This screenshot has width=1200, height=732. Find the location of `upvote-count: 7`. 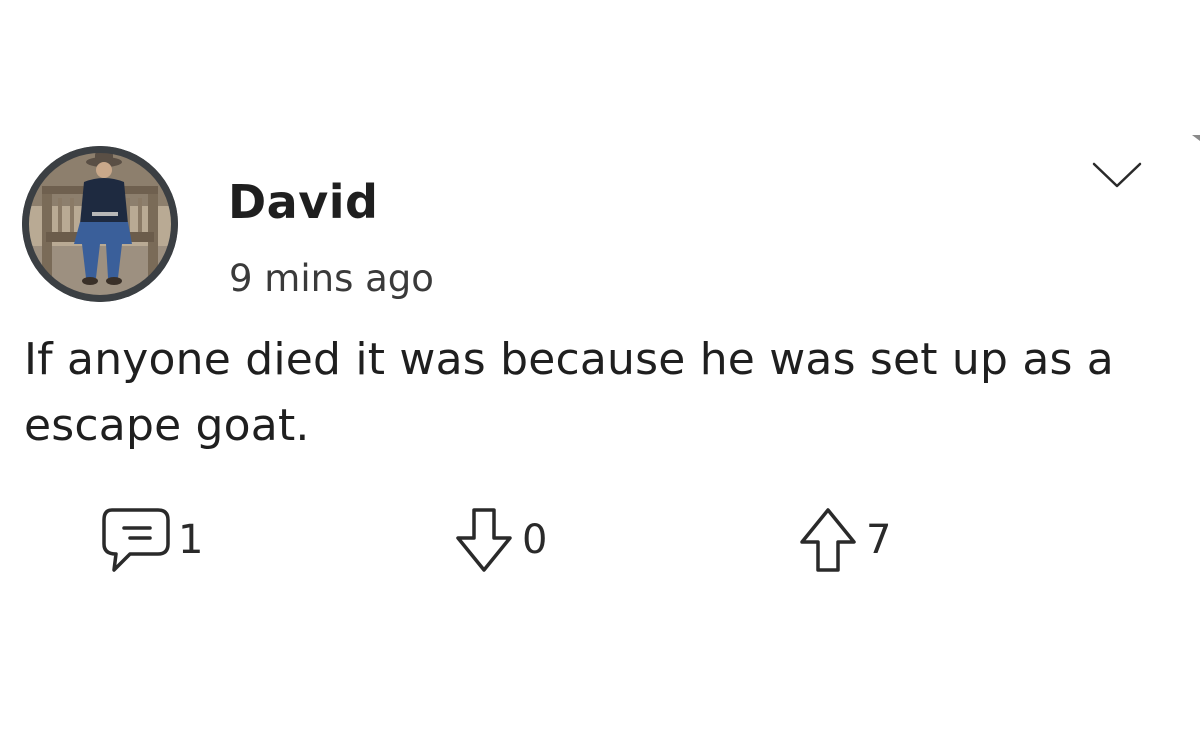

upvote-count: 7 is located at coordinates (879, 540).